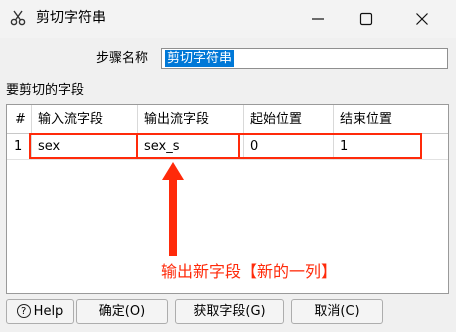 The height and width of the screenshot is (332, 456). Describe the element at coordinates (18, 18) in the screenshot. I see `scissors-icon` at that location.